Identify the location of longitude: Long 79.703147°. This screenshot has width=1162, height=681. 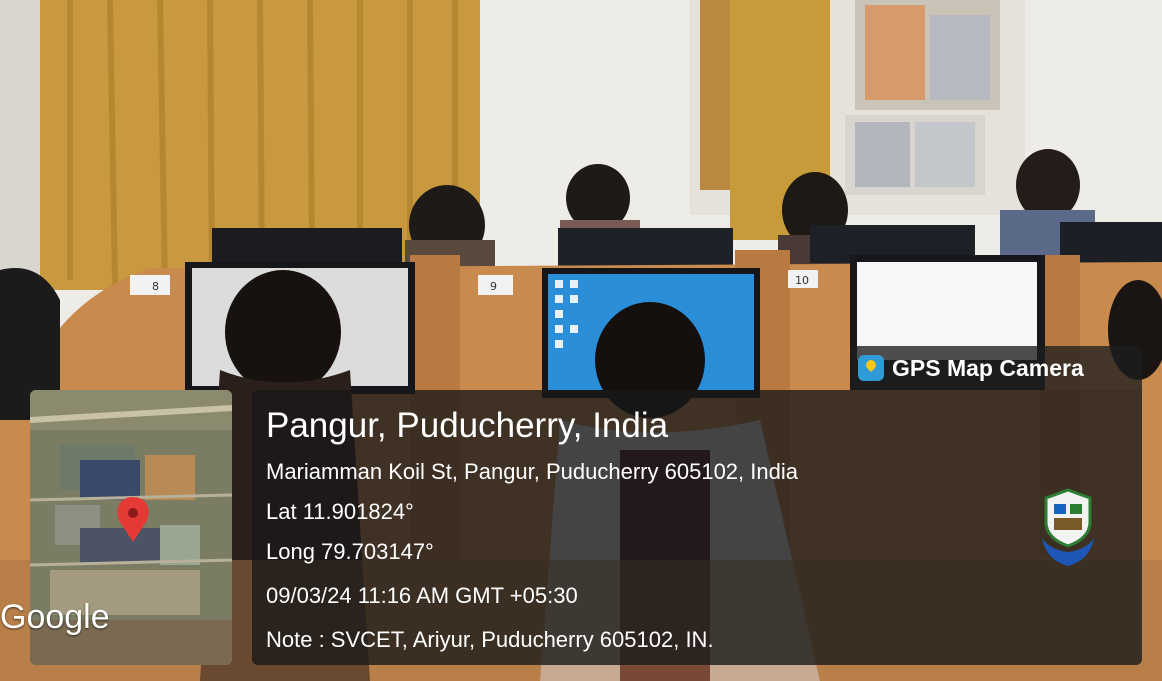
(350, 551).